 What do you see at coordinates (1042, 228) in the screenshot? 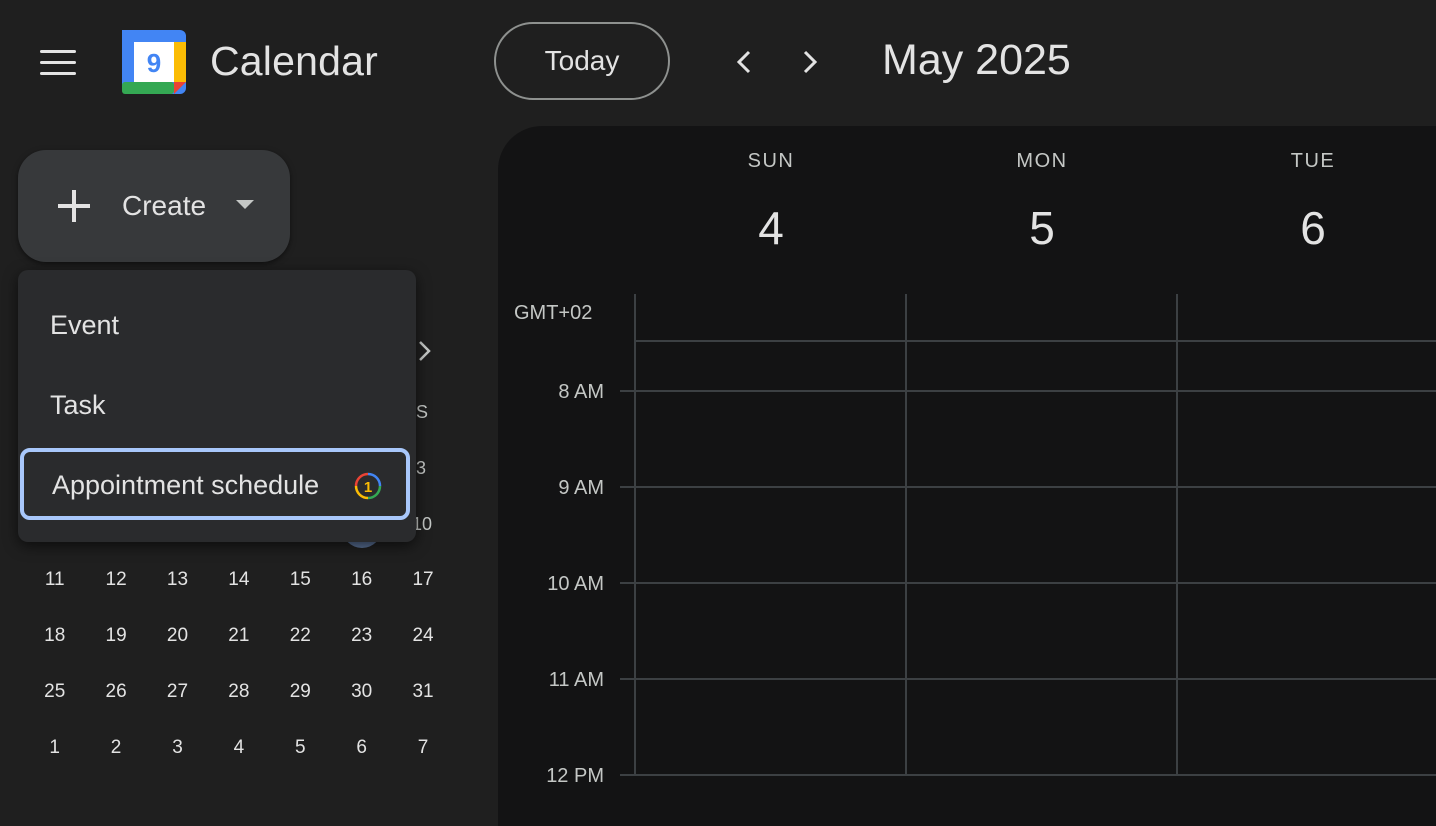
I see `day-number: 5` at bounding box center [1042, 228].